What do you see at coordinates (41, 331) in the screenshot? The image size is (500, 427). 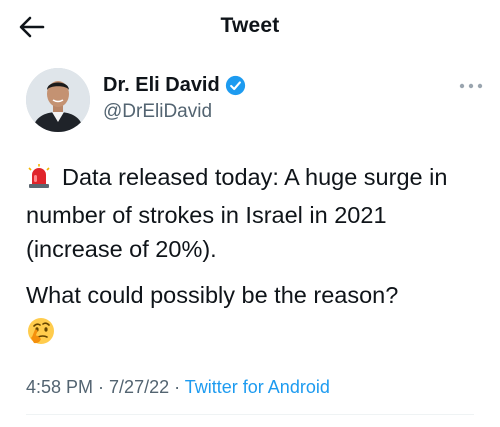 I see `thinking-face-emoji` at bounding box center [41, 331].